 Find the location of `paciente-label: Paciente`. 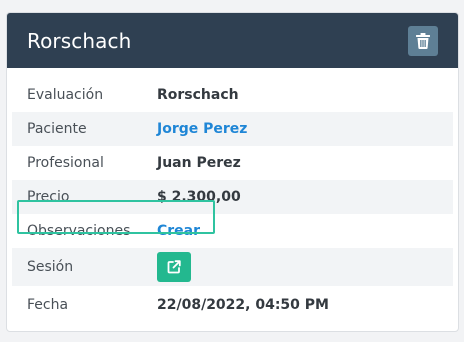

paciente-label: Paciente is located at coordinates (57, 129).